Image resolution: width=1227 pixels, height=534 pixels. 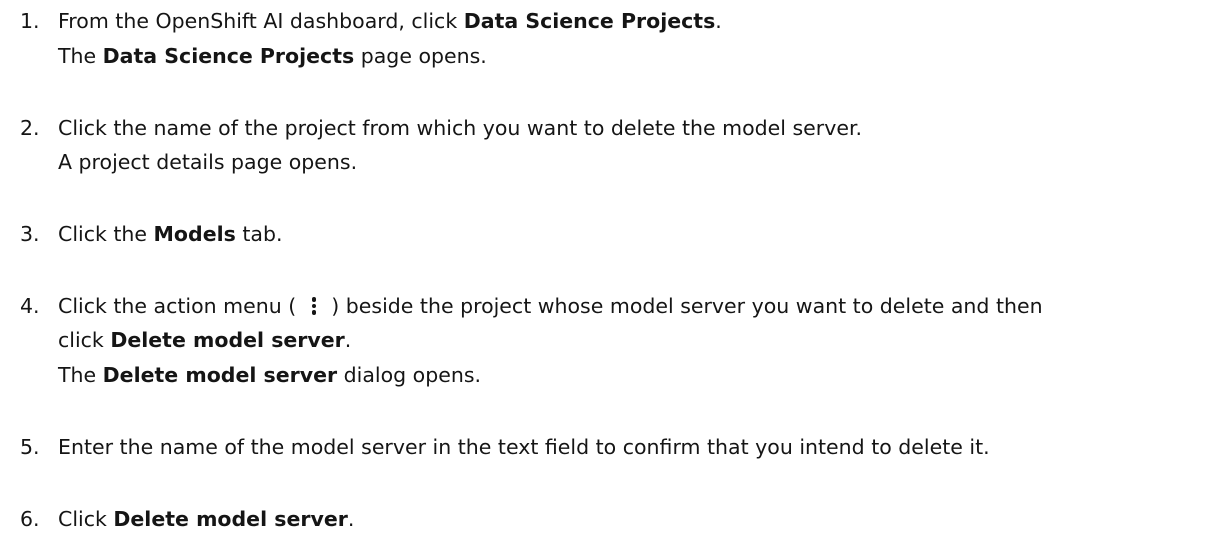 I want to click on step-text: click Delete model server., so click(x=205, y=340).